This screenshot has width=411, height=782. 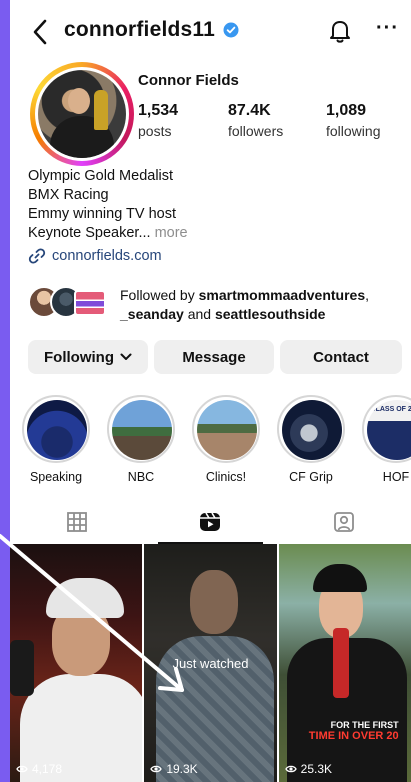 I want to click on mutual-follower-name: smartmommaadventures, so click(x=282, y=295).